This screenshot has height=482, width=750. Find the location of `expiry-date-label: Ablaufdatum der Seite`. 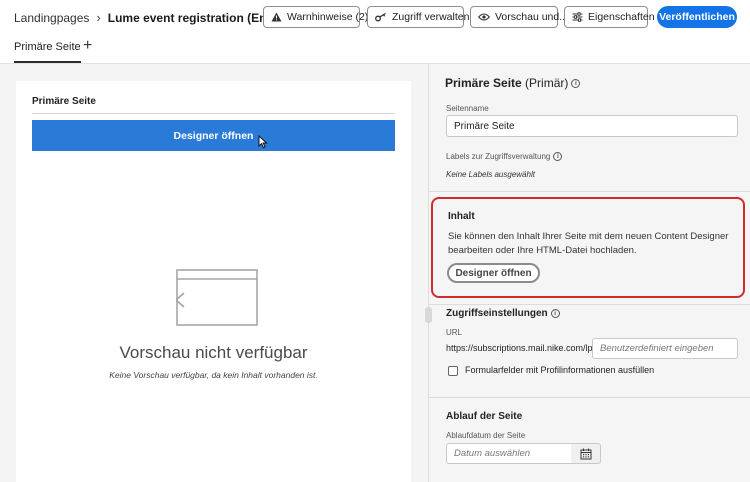

expiry-date-label: Ablaufdatum der Seite is located at coordinates (486, 435).